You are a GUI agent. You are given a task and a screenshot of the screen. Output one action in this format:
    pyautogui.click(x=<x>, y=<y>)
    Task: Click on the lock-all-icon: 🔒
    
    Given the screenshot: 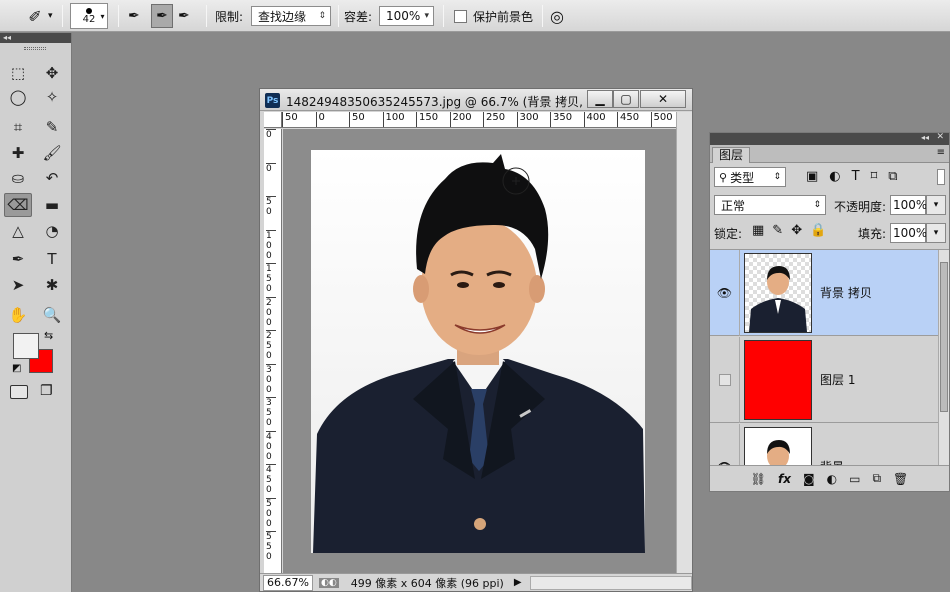 What is the action you would take?
    pyautogui.click(x=818, y=230)
    